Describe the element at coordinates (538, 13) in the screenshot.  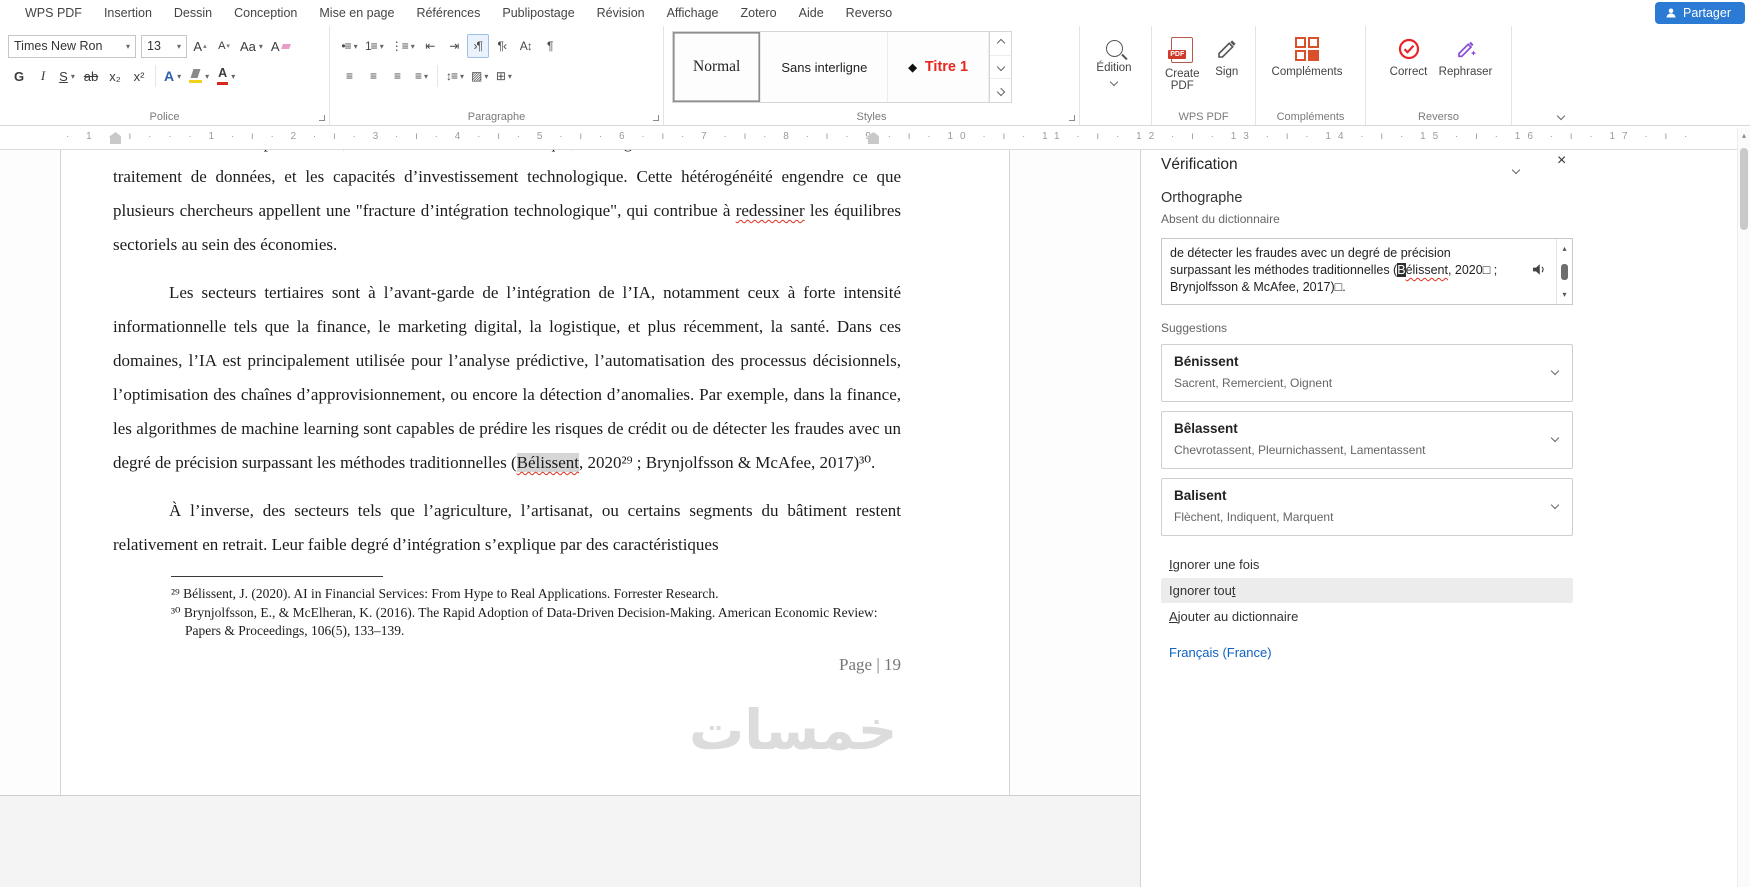
I see `tab-publipostage: Publipostage` at that location.